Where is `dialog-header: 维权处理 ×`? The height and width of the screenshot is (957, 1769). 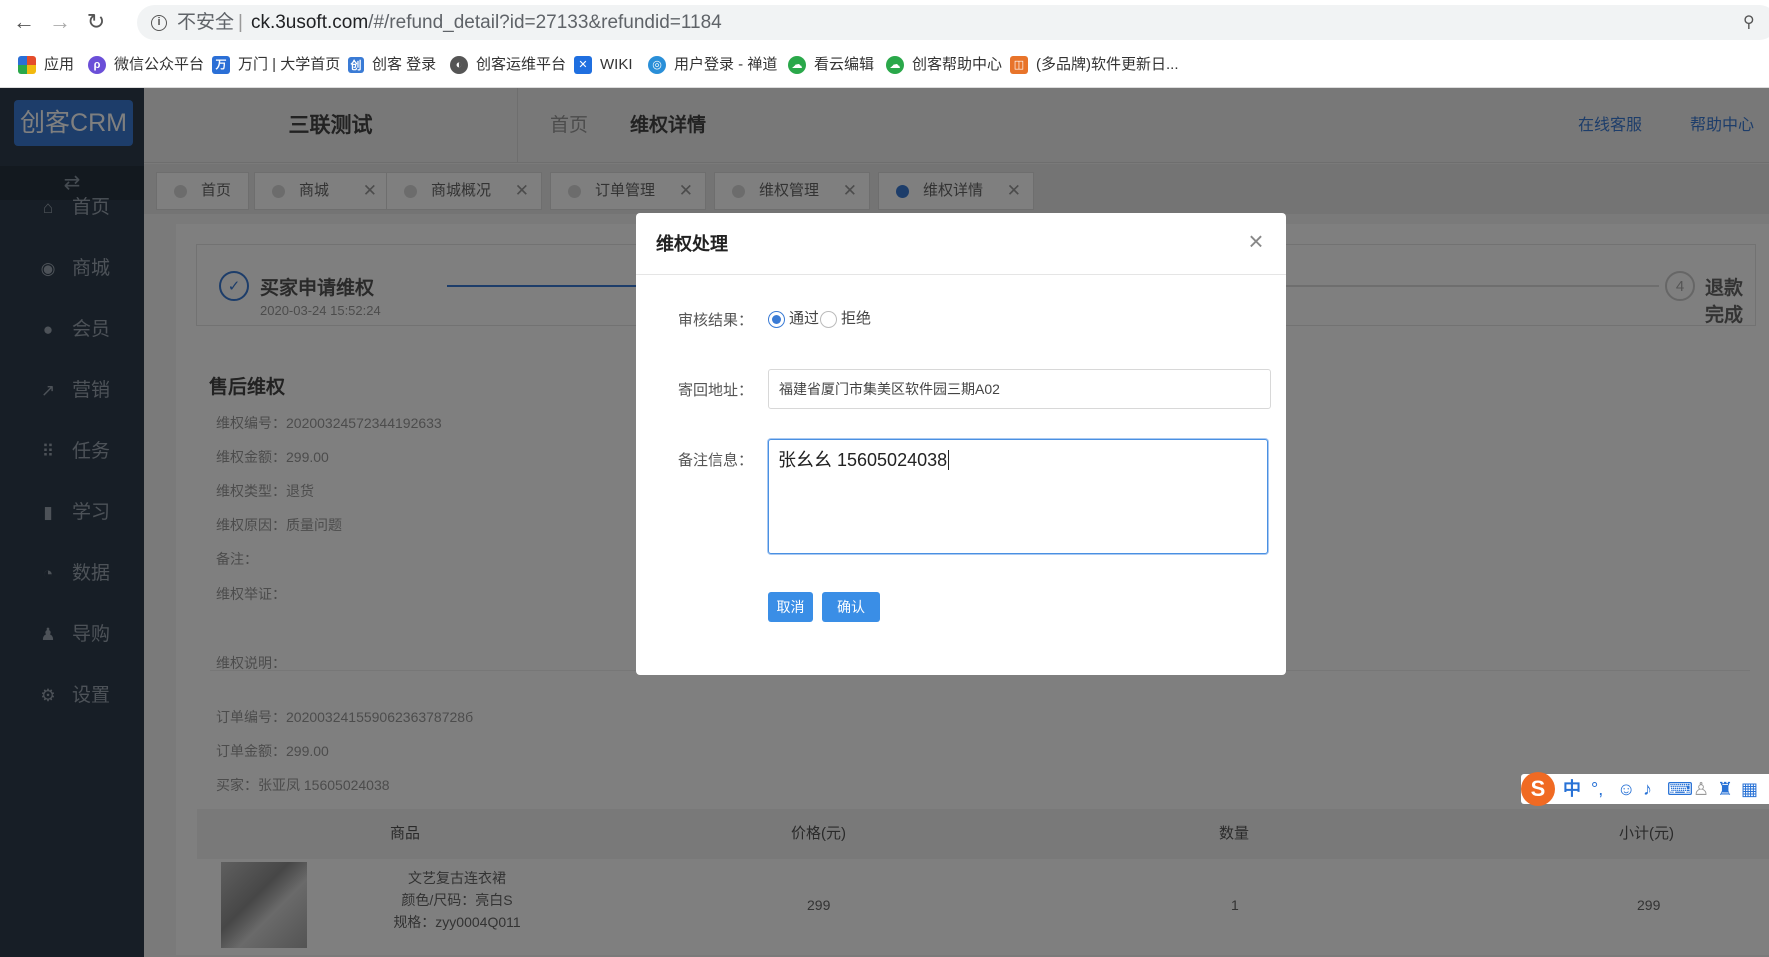
dialog-header: 维权处理 × is located at coordinates (961, 244).